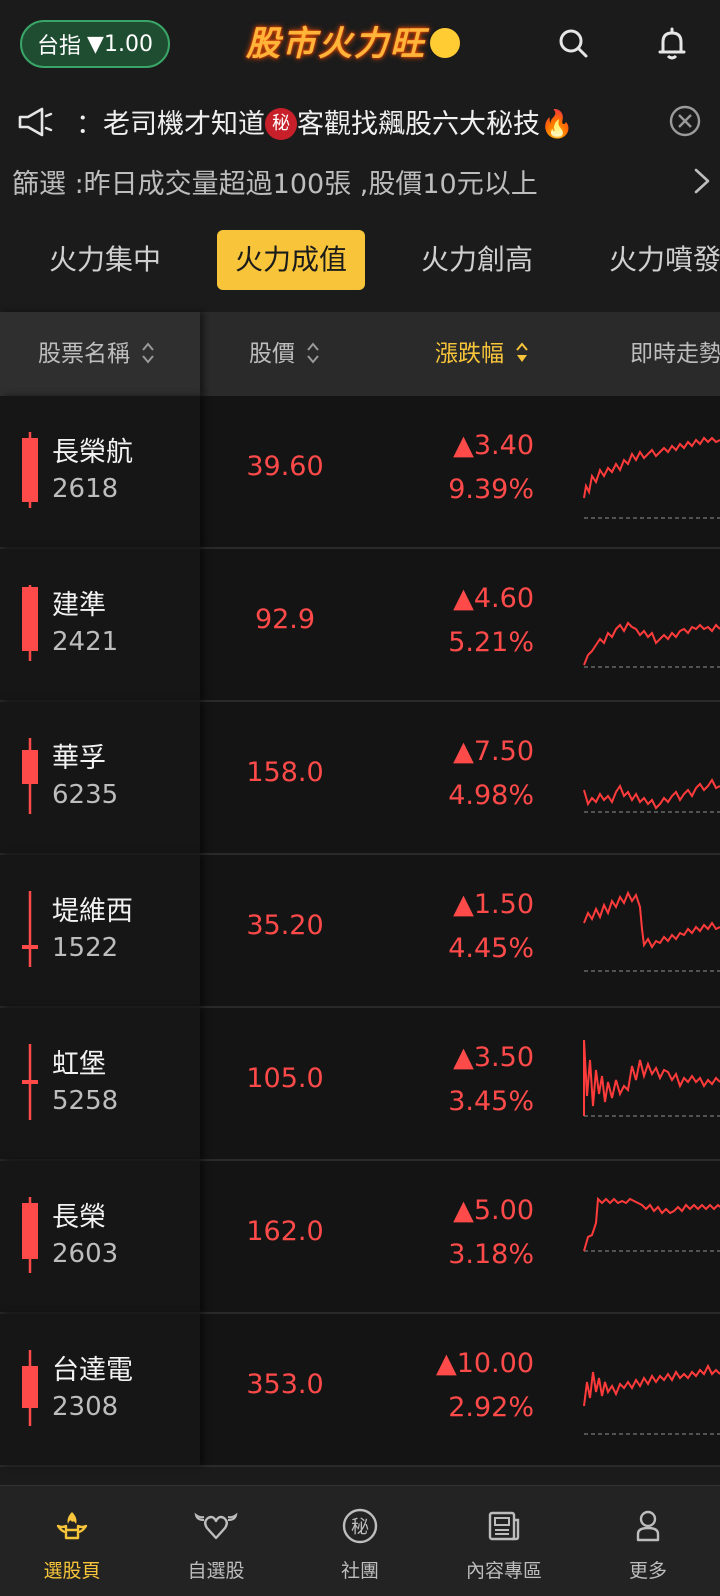 Image resolution: width=720 pixels, height=1596 pixels. What do you see at coordinates (360, 1084) in the screenshot?
I see `table-row: 虹堡 5258 105.0 ▲3.50 3.45%` at bounding box center [360, 1084].